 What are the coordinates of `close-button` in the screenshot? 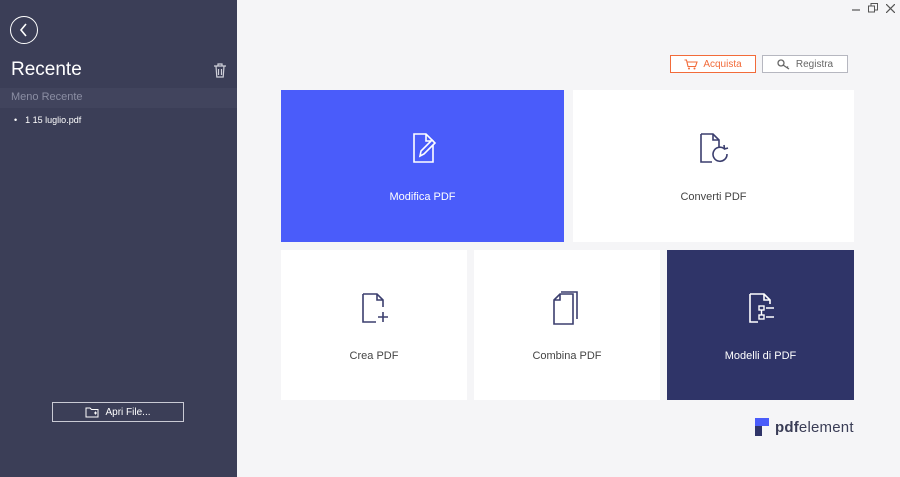 It's located at (890, 8).